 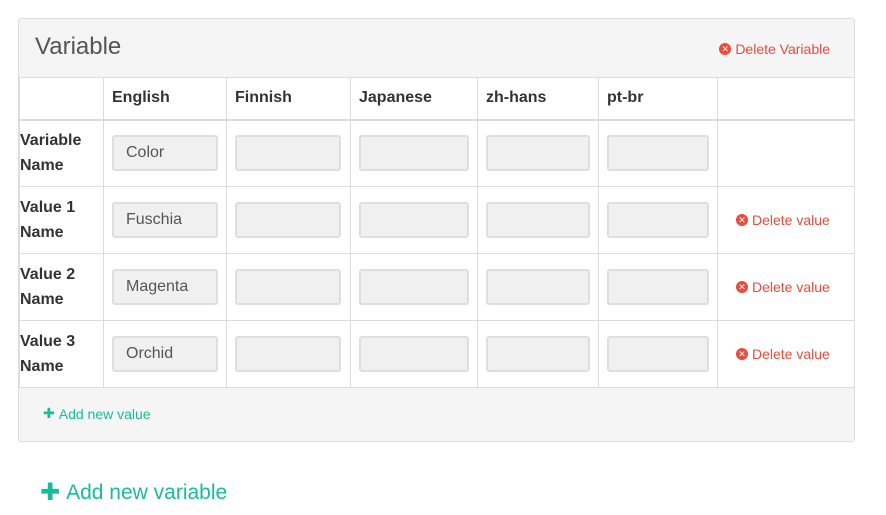 What do you see at coordinates (288, 99) in the screenshot?
I see `column-header-finnish: Finnish` at bounding box center [288, 99].